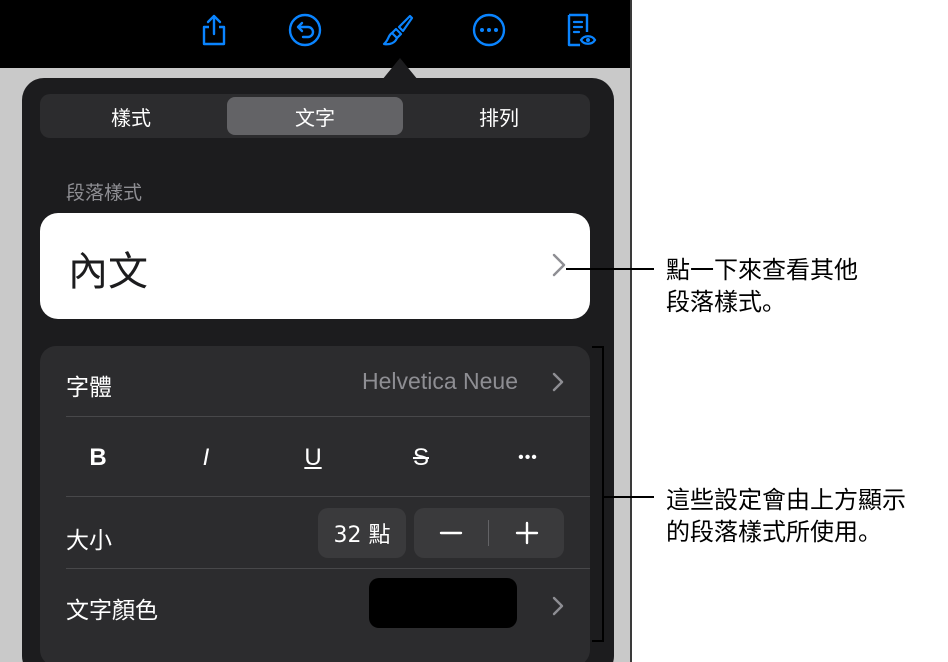  Describe the element at coordinates (629, 497) in the screenshot. I see `callout-line-settings` at that location.